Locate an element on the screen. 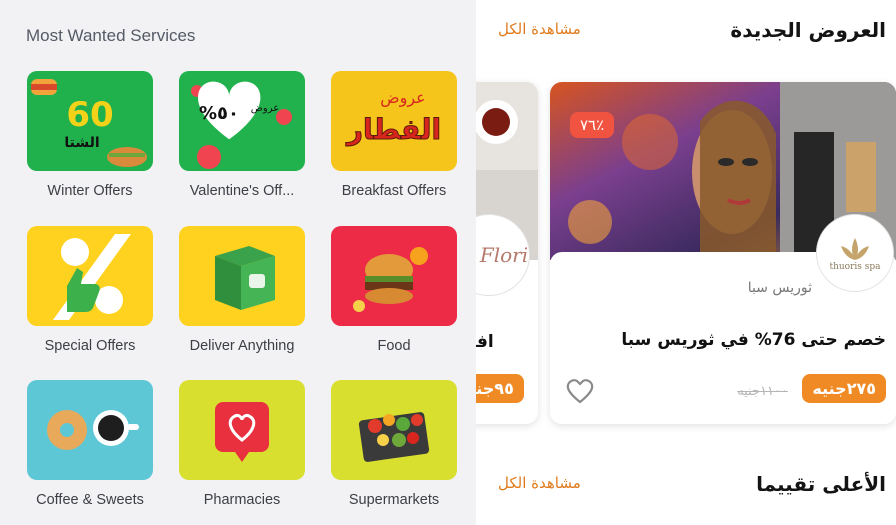  pharmacies-tile is located at coordinates (242, 430).